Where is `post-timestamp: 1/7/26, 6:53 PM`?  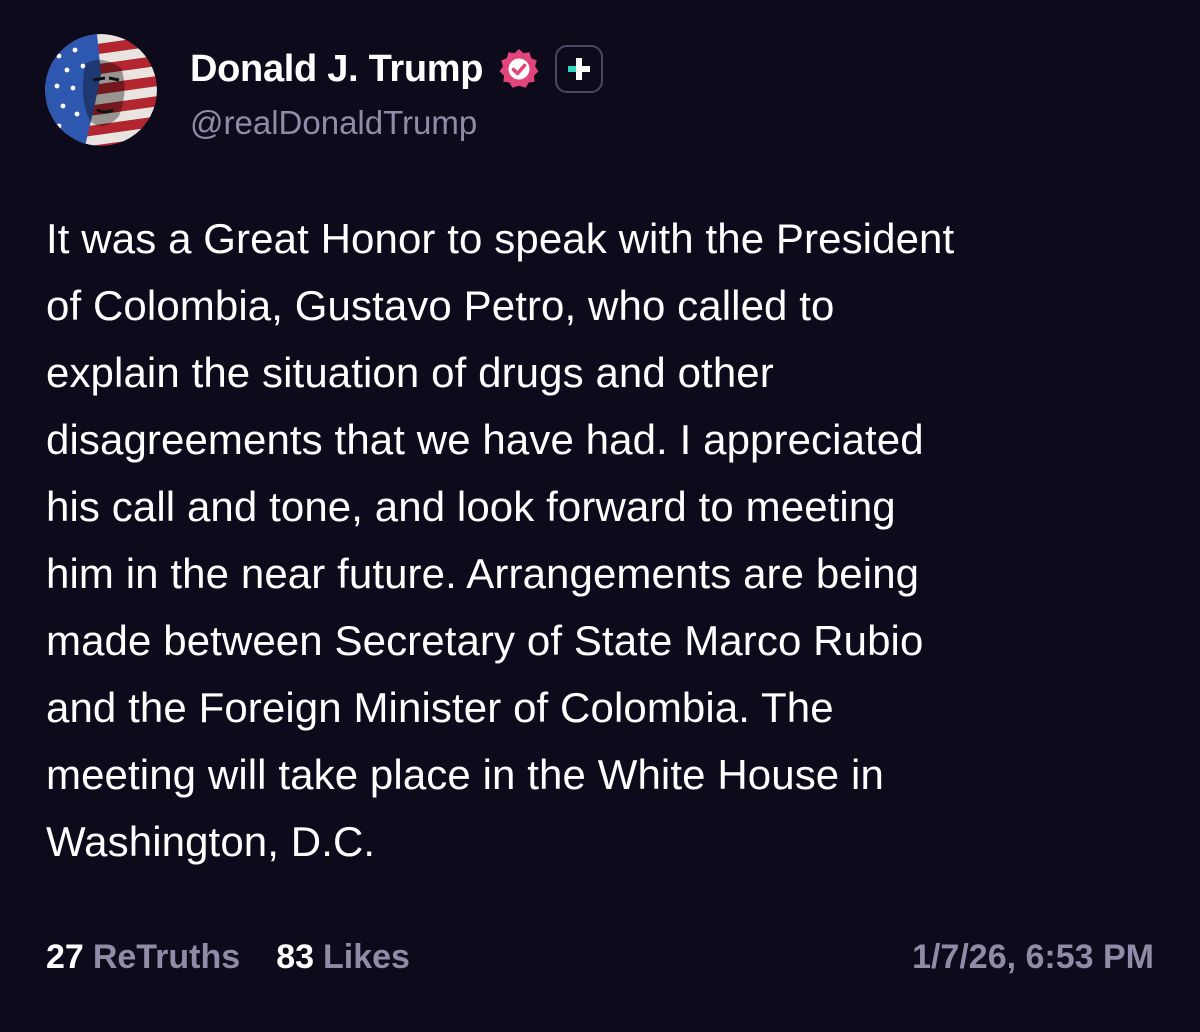 post-timestamp: 1/7/26, 6:53 PM is located at coordinates (1033, 957).